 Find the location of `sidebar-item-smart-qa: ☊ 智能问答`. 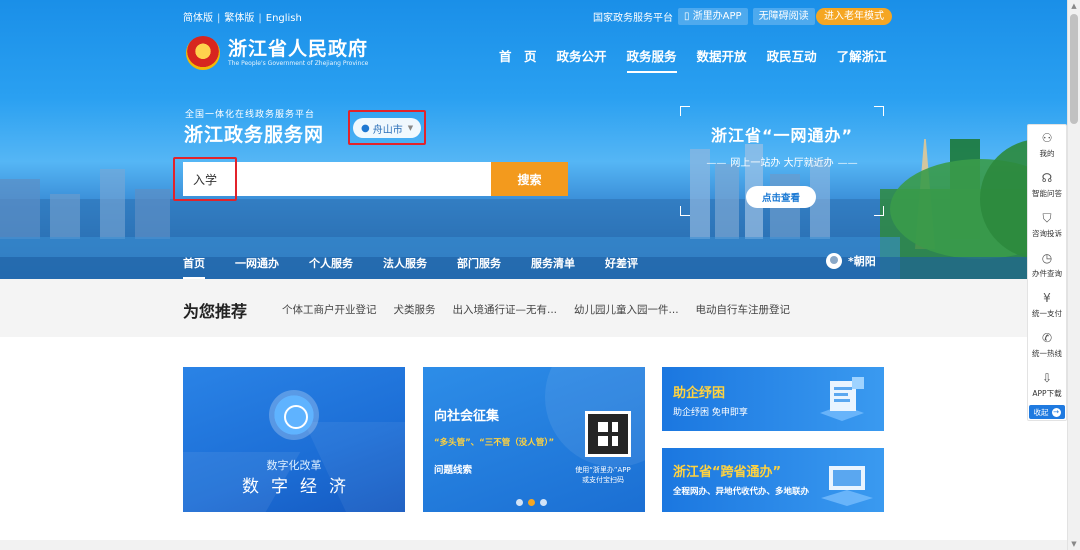

sidebar-item-smart-qa: ☊ 智能问答 is located at coordinates (1047, 185).